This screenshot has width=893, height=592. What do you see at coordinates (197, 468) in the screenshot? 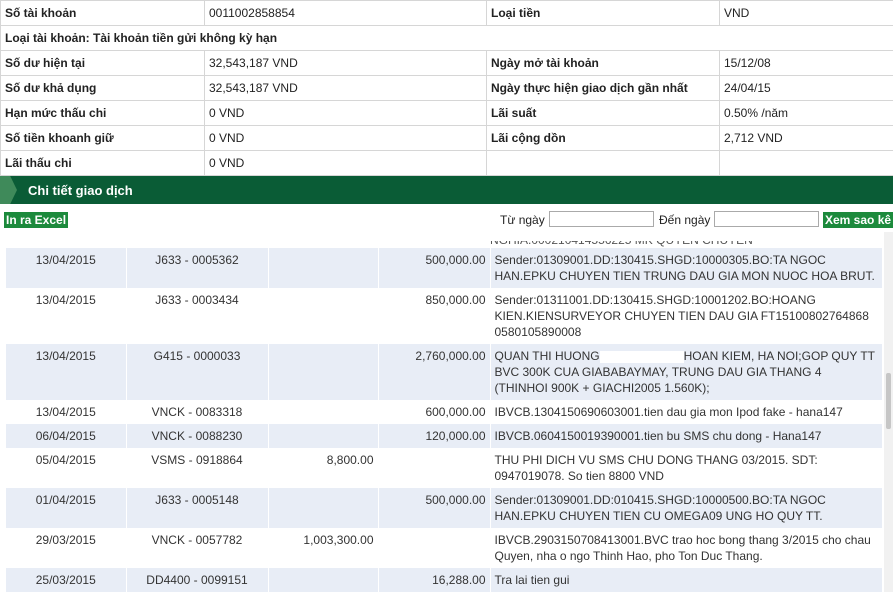
I see `transaction-ref: VSMS - 0918864` at bounding box center [197, 468].